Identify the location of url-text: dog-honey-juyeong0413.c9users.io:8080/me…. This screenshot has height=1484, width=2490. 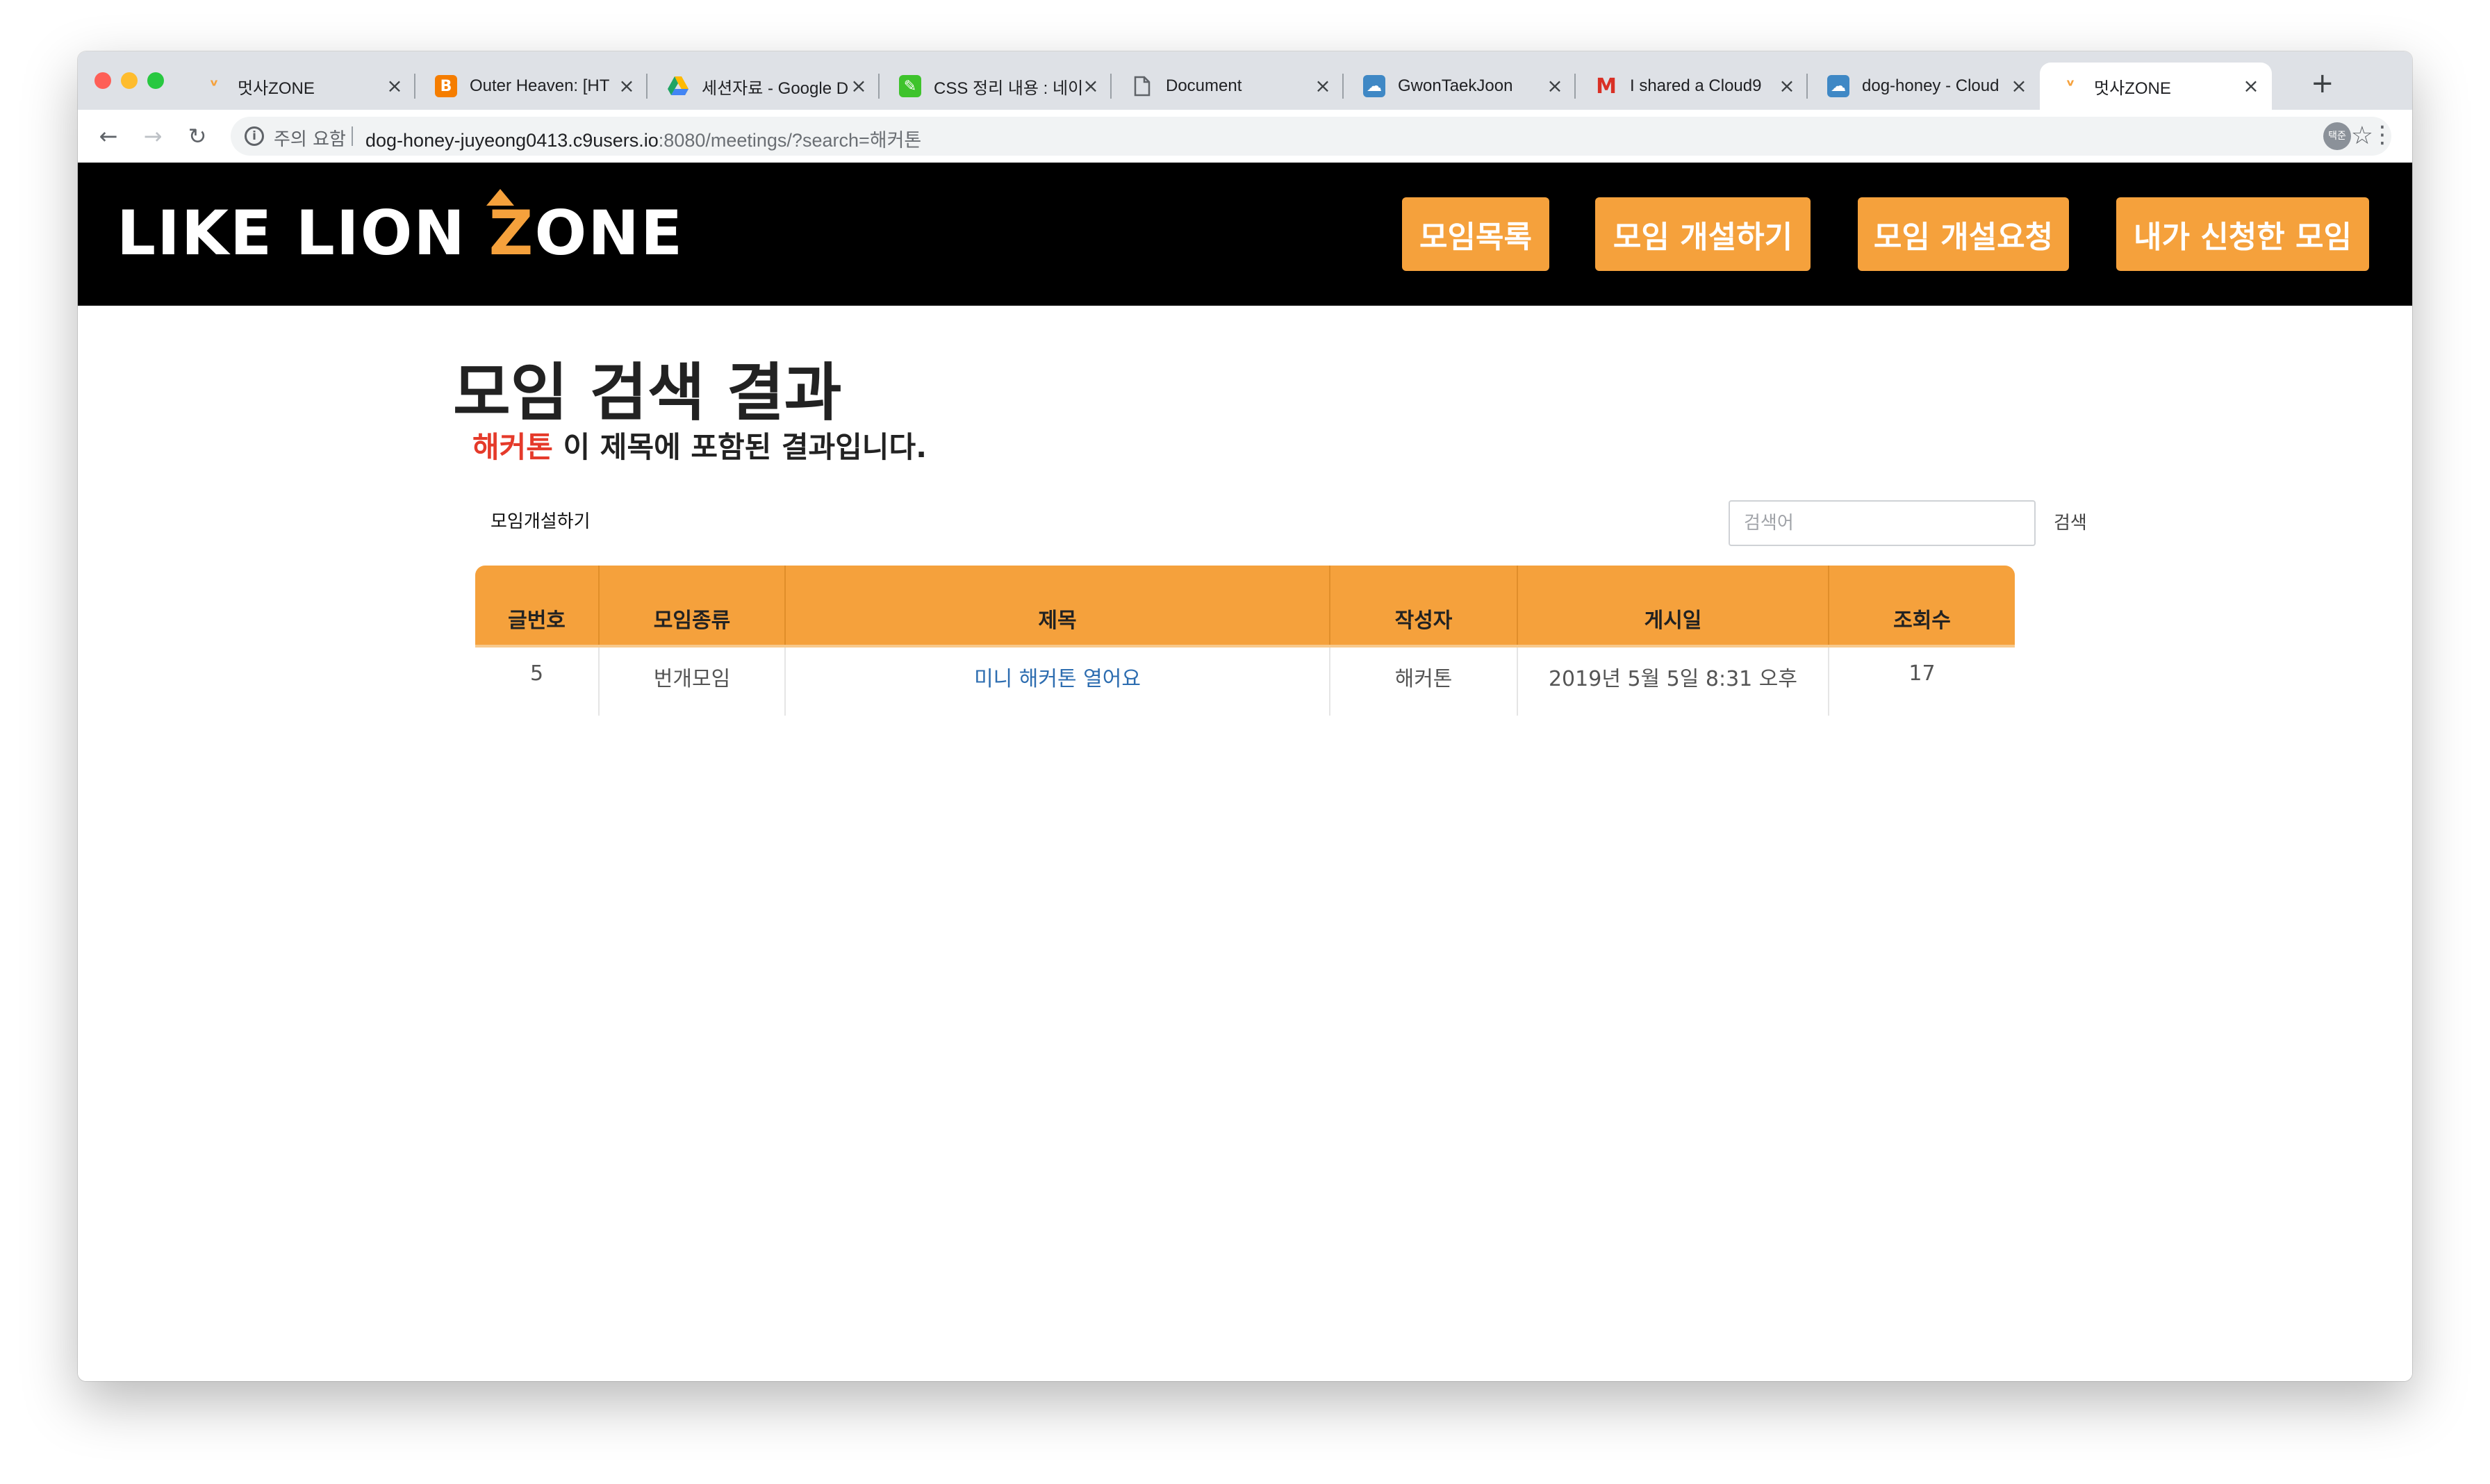
(643, 138).